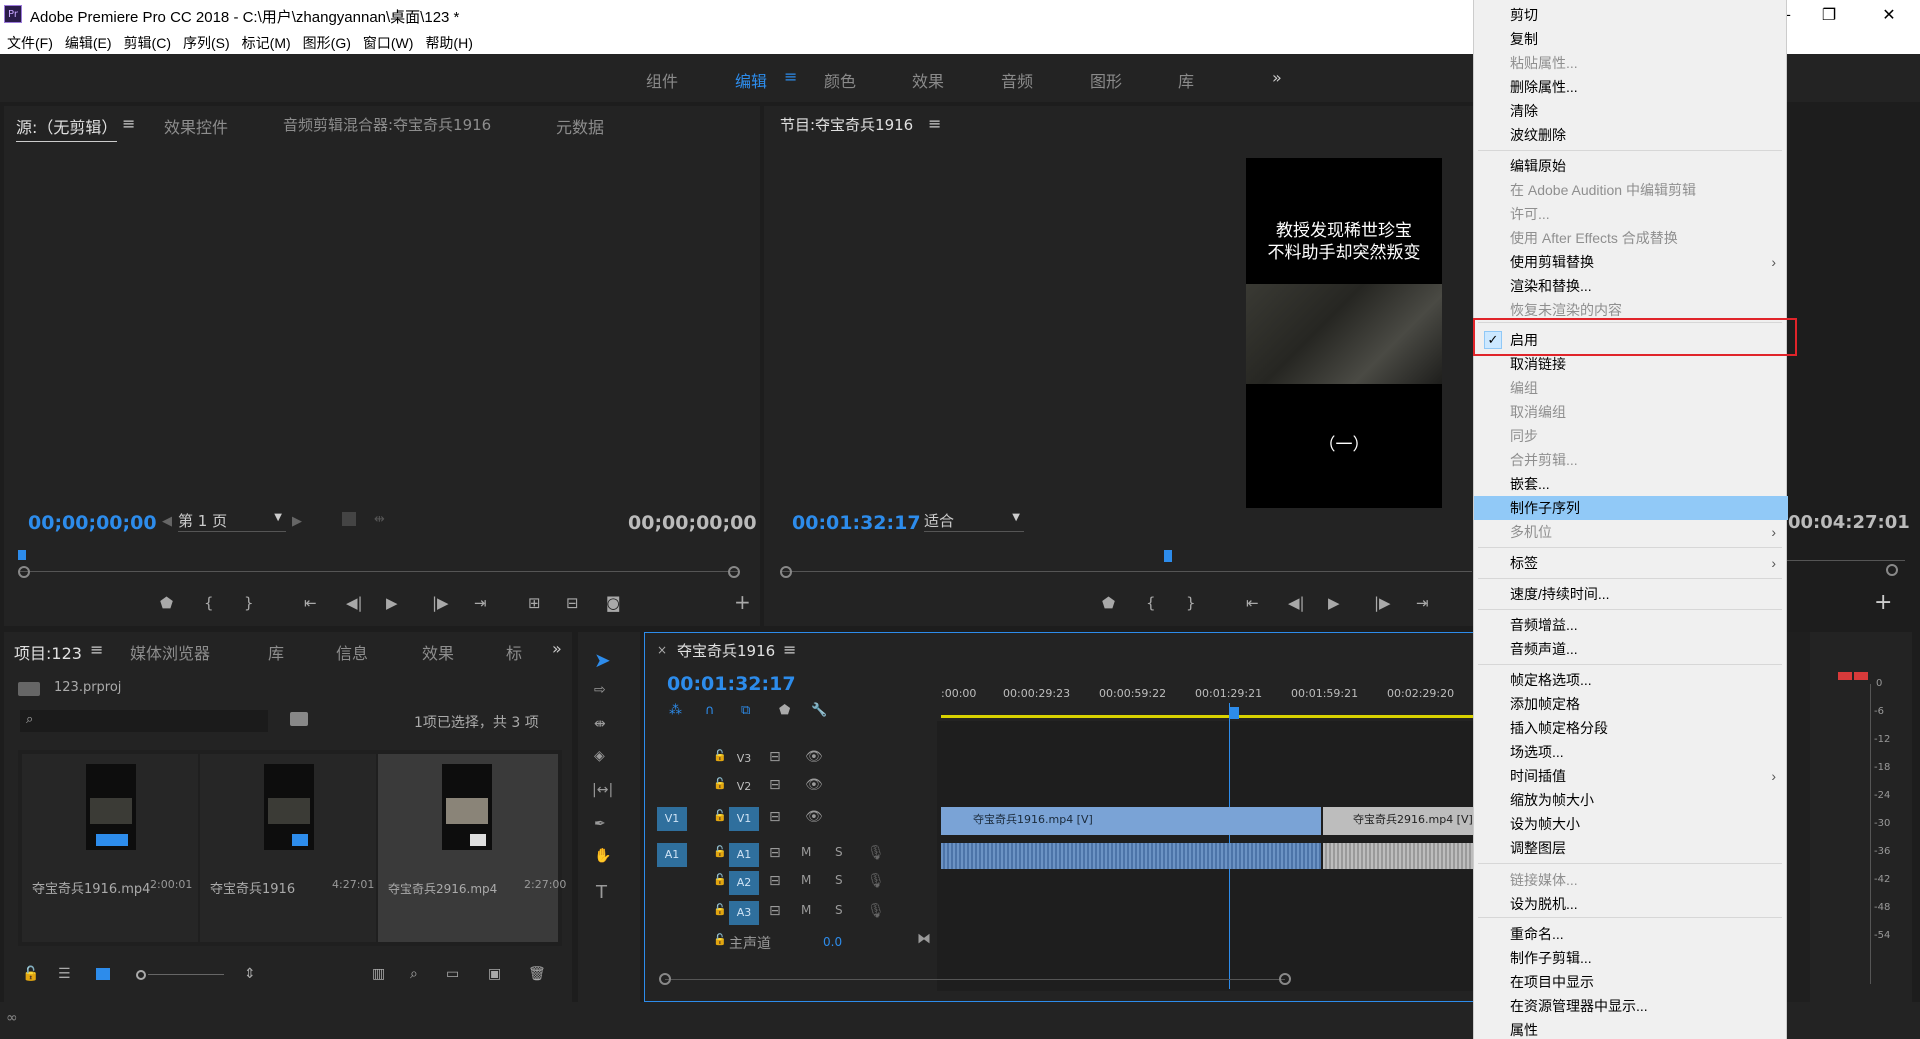  What do you see at coordinates (64, 974) in the screenshot?
I see `list-view-icon: ☰` at bounding box center [64, 974].